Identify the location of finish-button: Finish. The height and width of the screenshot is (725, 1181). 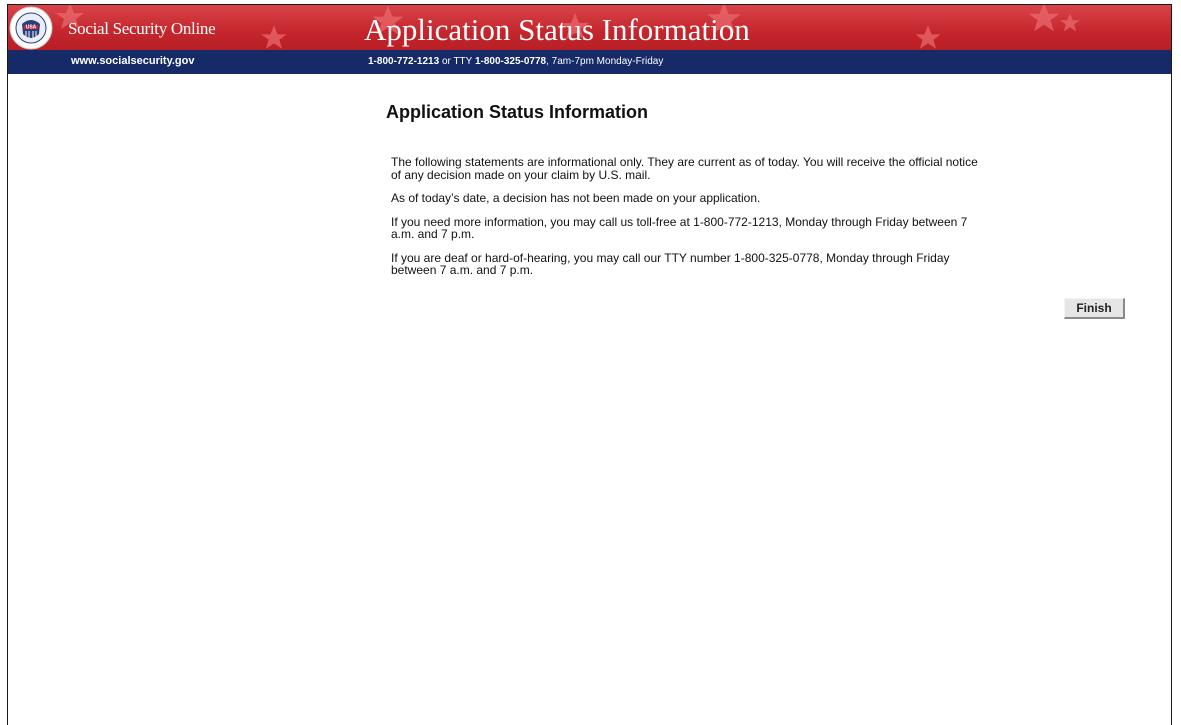
(1094, 308).